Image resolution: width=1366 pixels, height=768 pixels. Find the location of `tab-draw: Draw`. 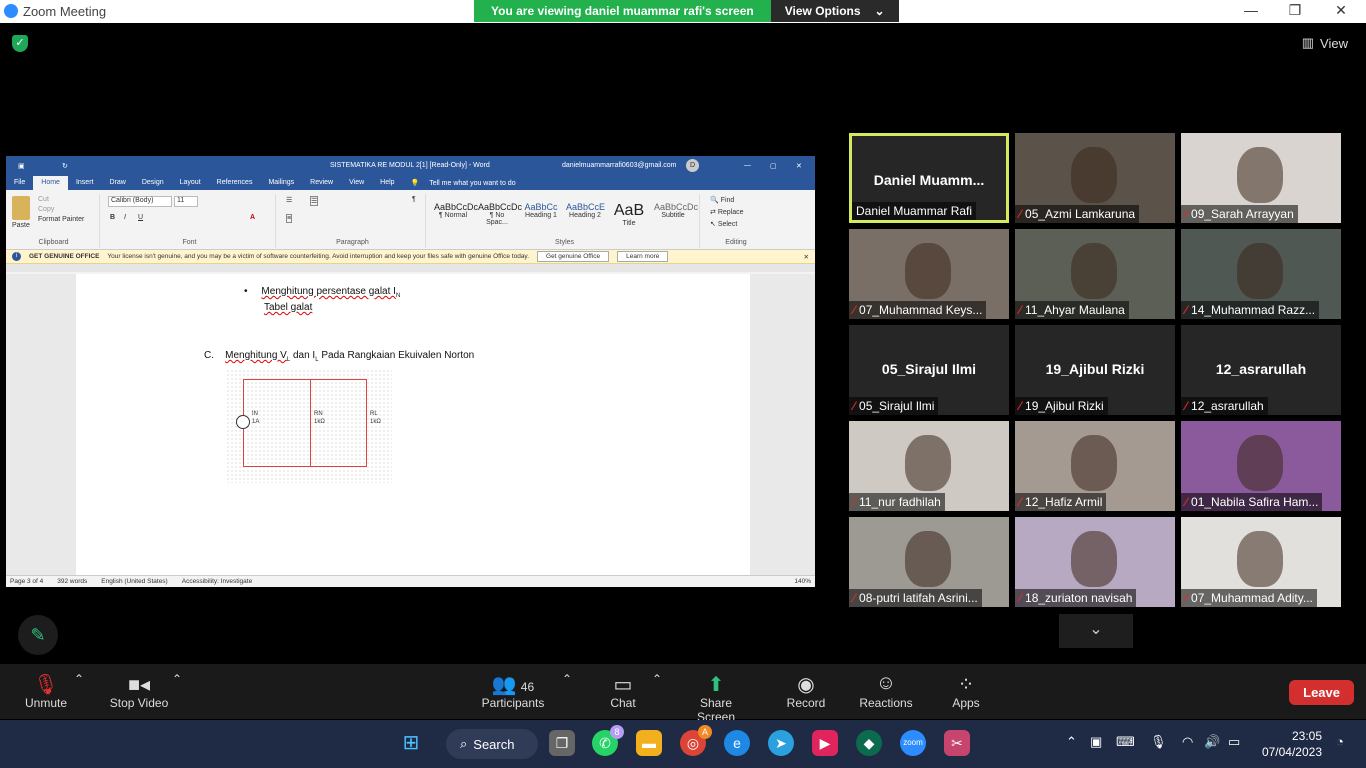

tab-draw: Draw is located at coordinates (117, 183).